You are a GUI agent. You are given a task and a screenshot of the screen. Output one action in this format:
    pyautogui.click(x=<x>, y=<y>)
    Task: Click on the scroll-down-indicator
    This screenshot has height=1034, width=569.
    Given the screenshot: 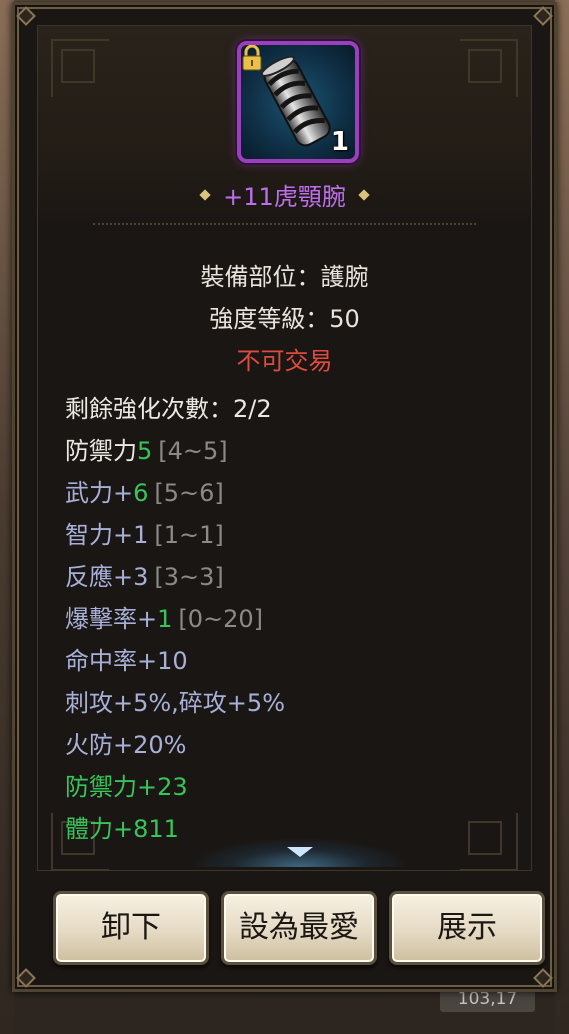 What is the action you would take?
    pyautogui.click(x=300, y=853)
    